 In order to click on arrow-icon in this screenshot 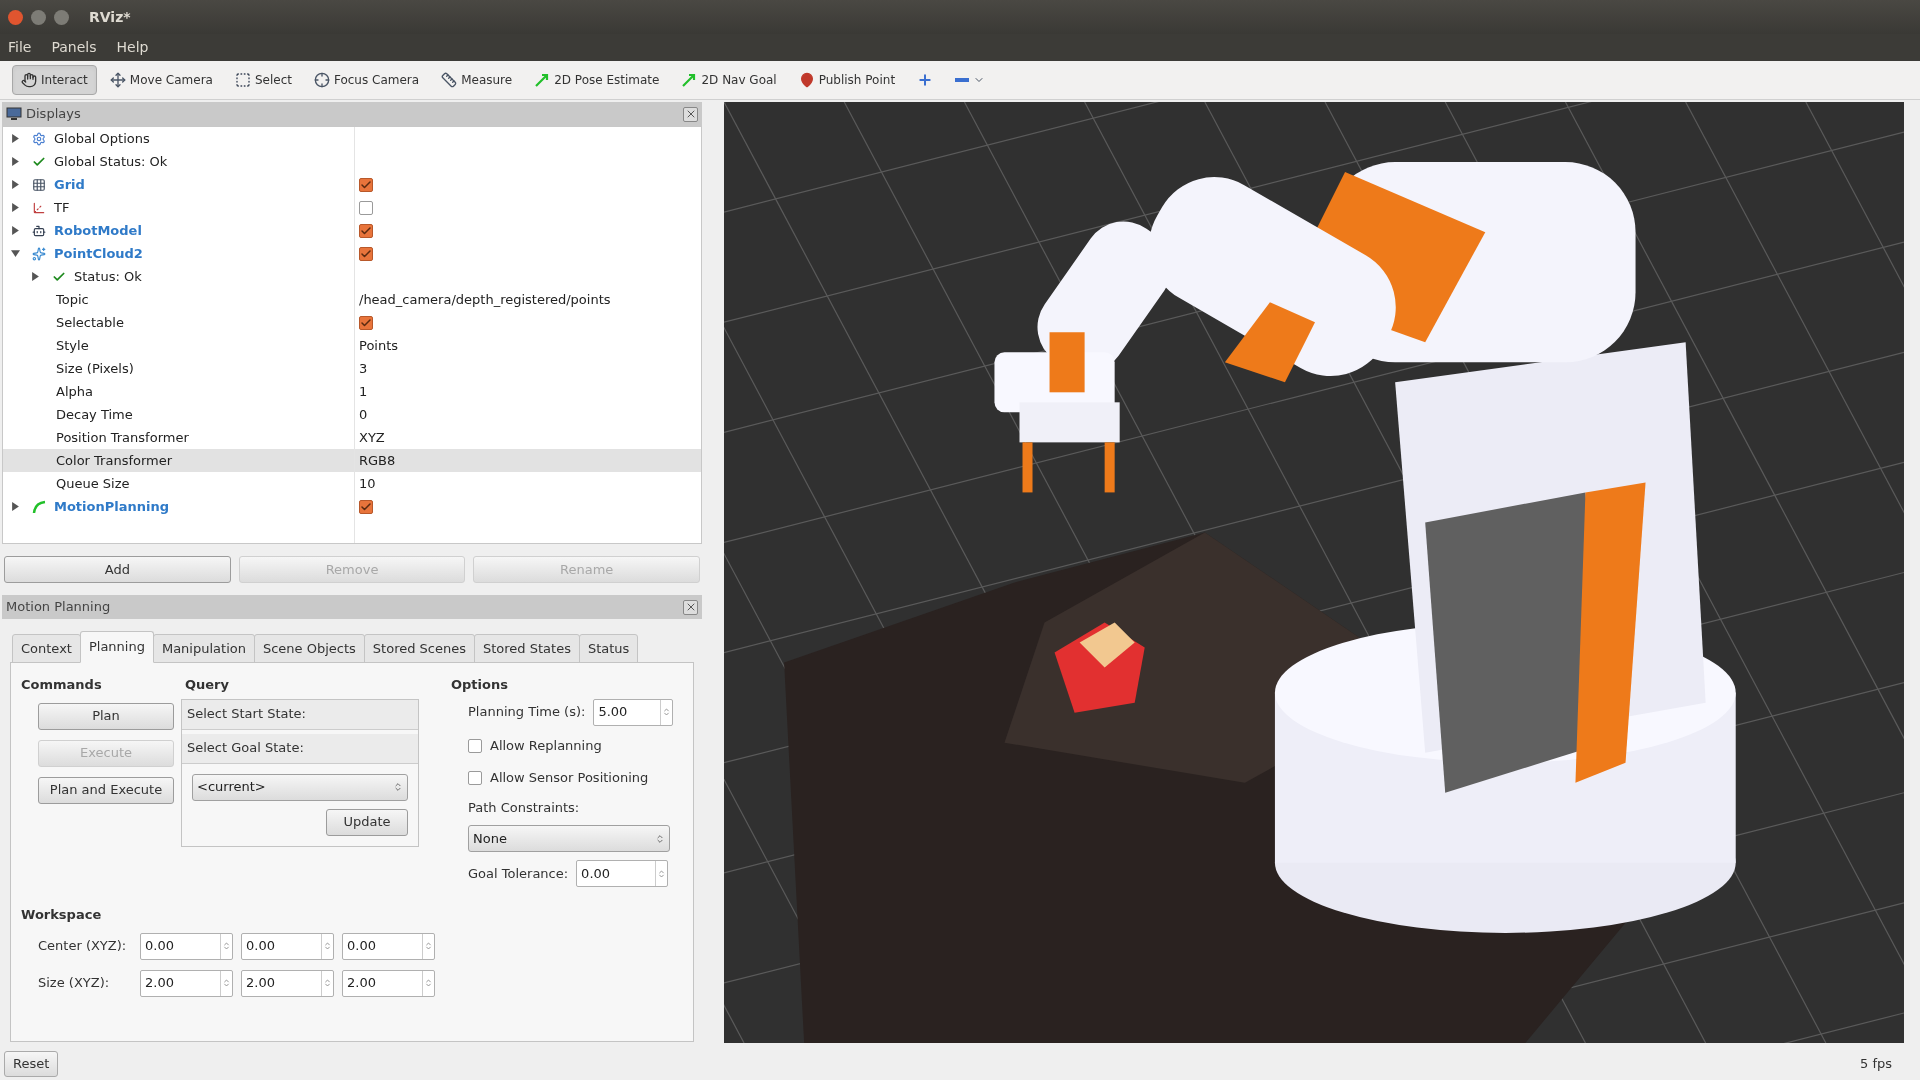, I will do `click(542, 80)`.